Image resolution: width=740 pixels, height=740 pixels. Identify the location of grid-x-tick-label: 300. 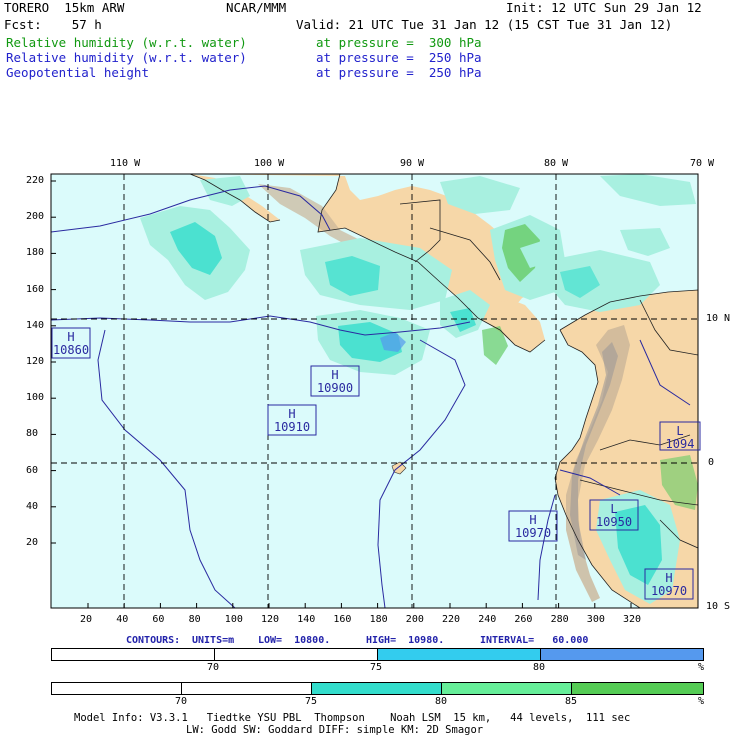
(595, 619).